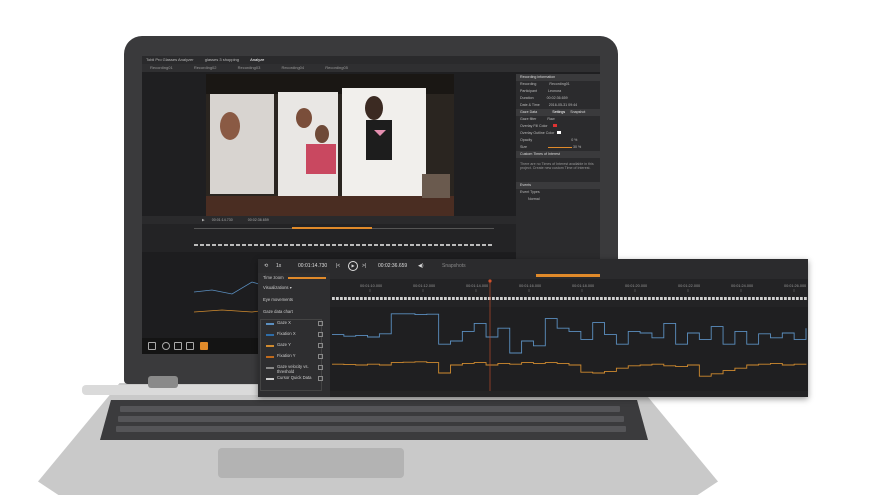  I want to click on small-play-icon: ▶, so click(203, 220).